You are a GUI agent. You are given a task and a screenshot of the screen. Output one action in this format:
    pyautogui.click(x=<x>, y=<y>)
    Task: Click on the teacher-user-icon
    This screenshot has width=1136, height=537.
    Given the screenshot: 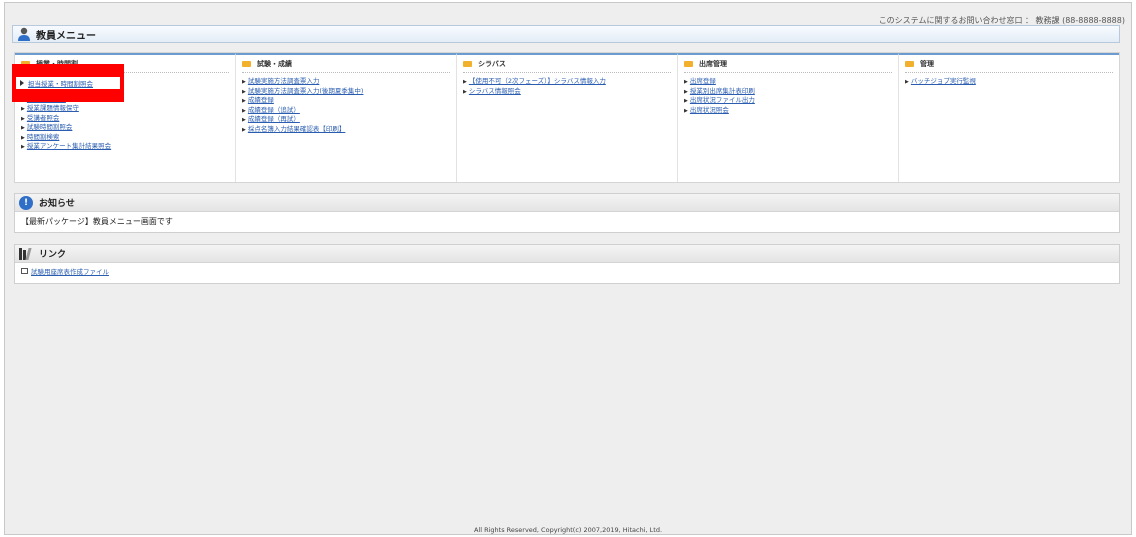 What is the action you would take?
    pyautogui.click(x=24, y=34)
    